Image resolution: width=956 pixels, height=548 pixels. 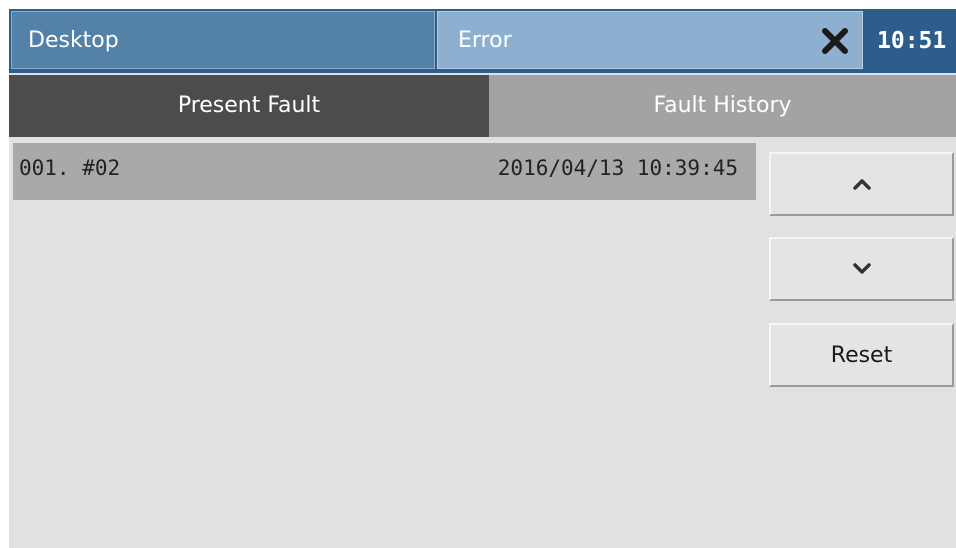 I want to click on reset-button: Reset, so click(x=861, y=355).